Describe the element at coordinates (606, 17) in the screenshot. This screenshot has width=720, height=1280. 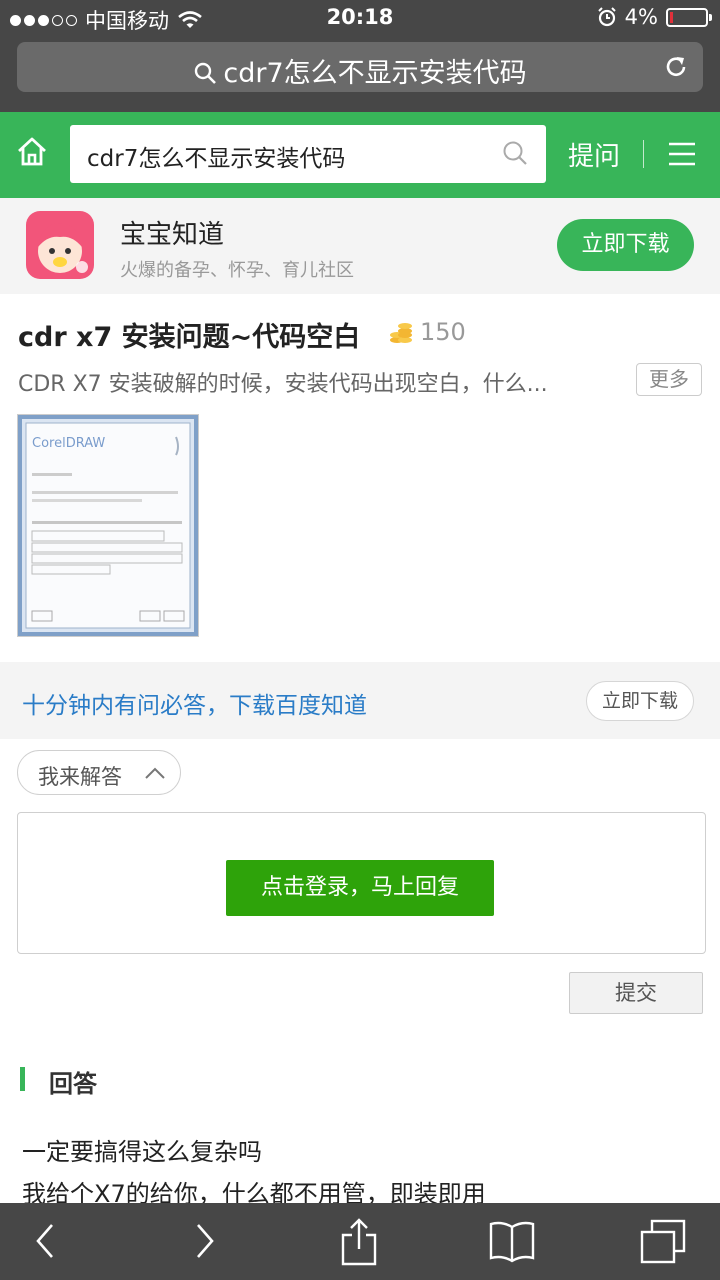
I see `alarm-icon` at that location.